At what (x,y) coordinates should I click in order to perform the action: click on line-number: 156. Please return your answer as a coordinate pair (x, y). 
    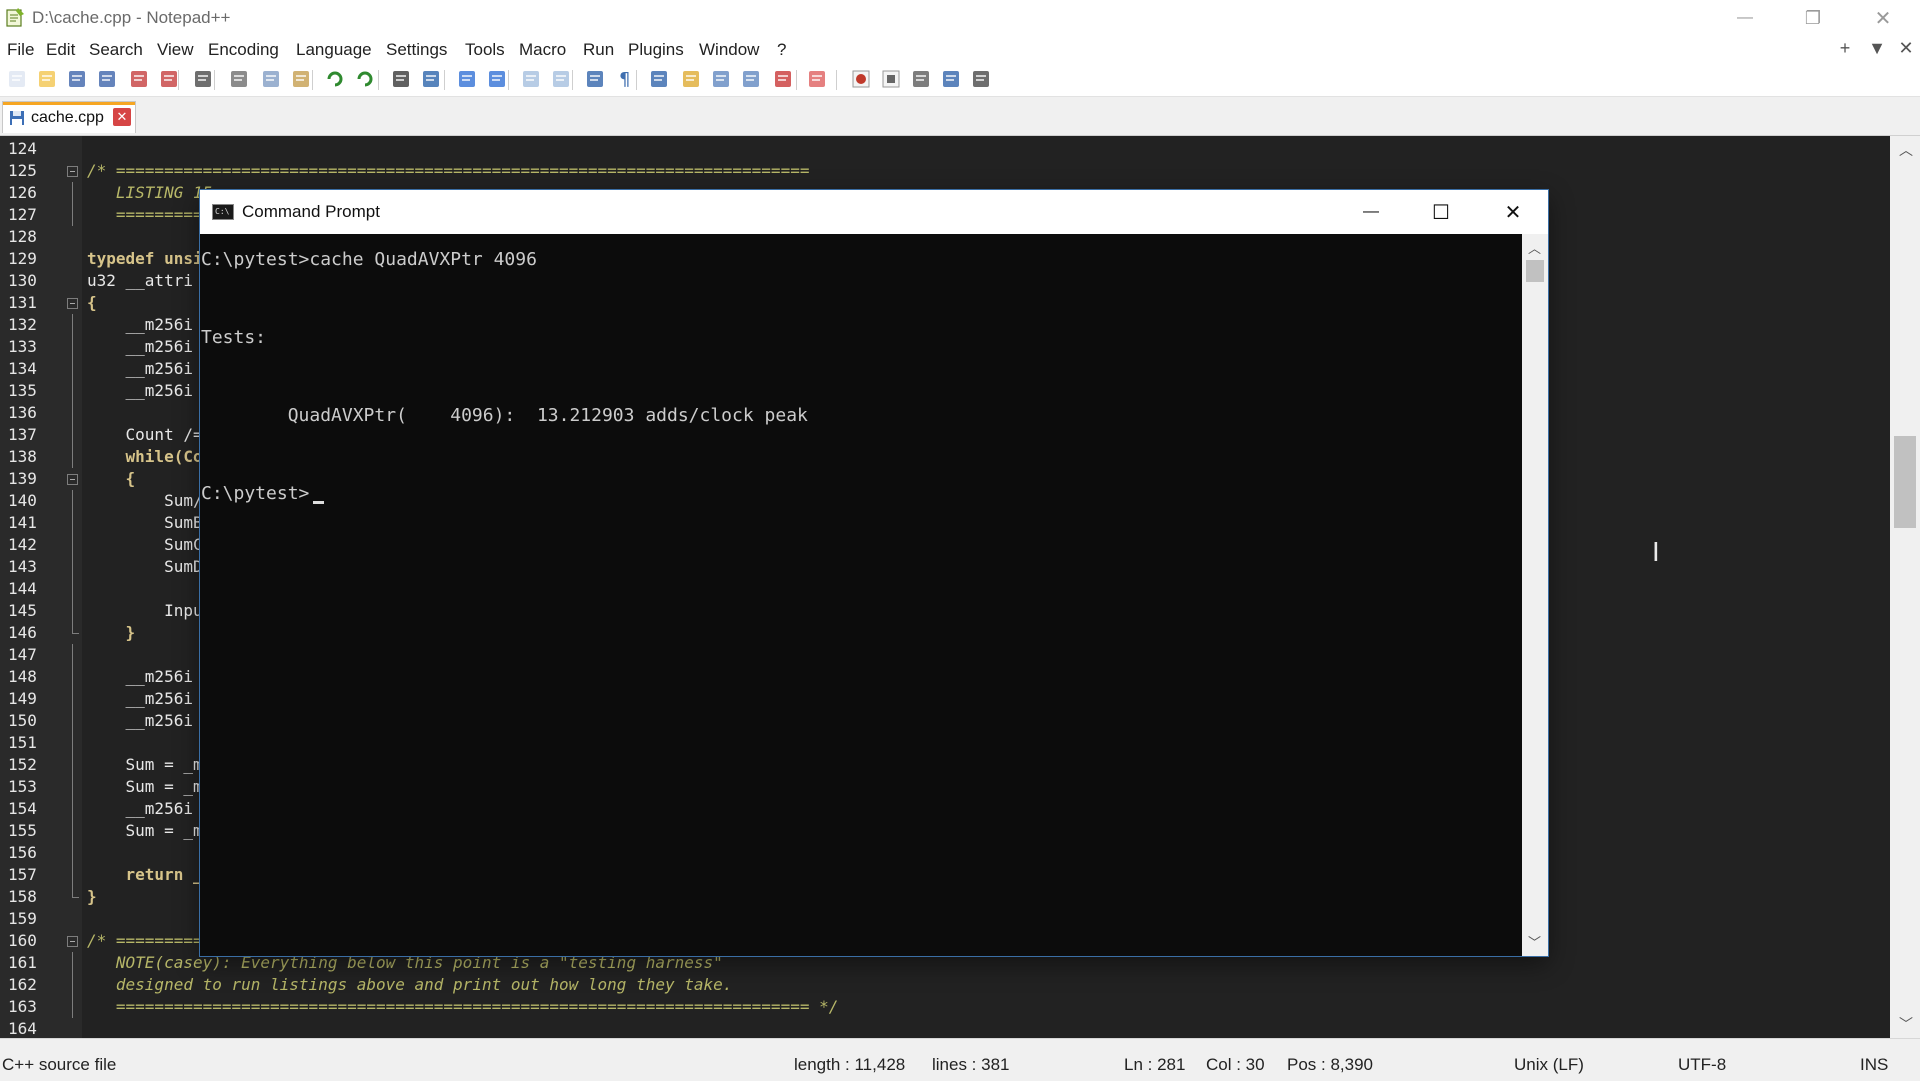
    Looking at the image, I should click on (22, 852).